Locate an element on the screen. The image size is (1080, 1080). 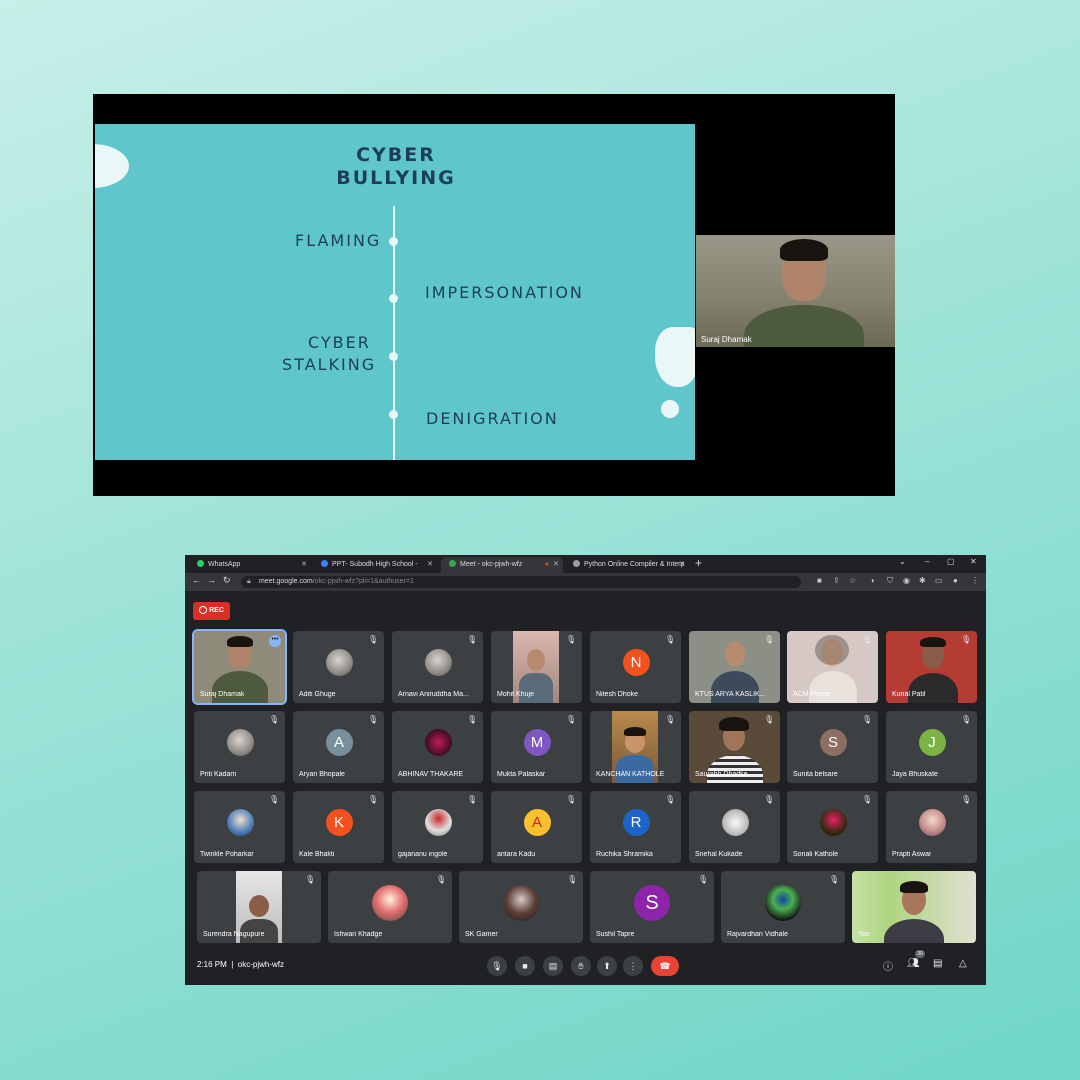
avatar: M is located at coordinates (537, 742).